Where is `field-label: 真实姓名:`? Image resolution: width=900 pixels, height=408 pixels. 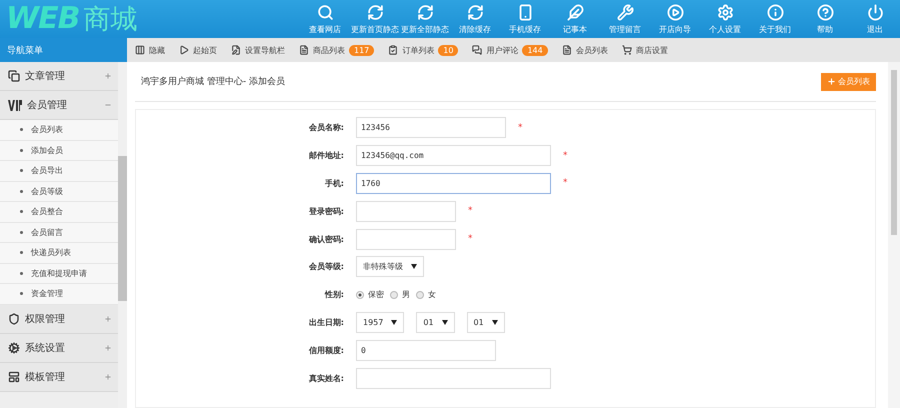 field-label: 真实姓名: is located at coordinates (326, 378).